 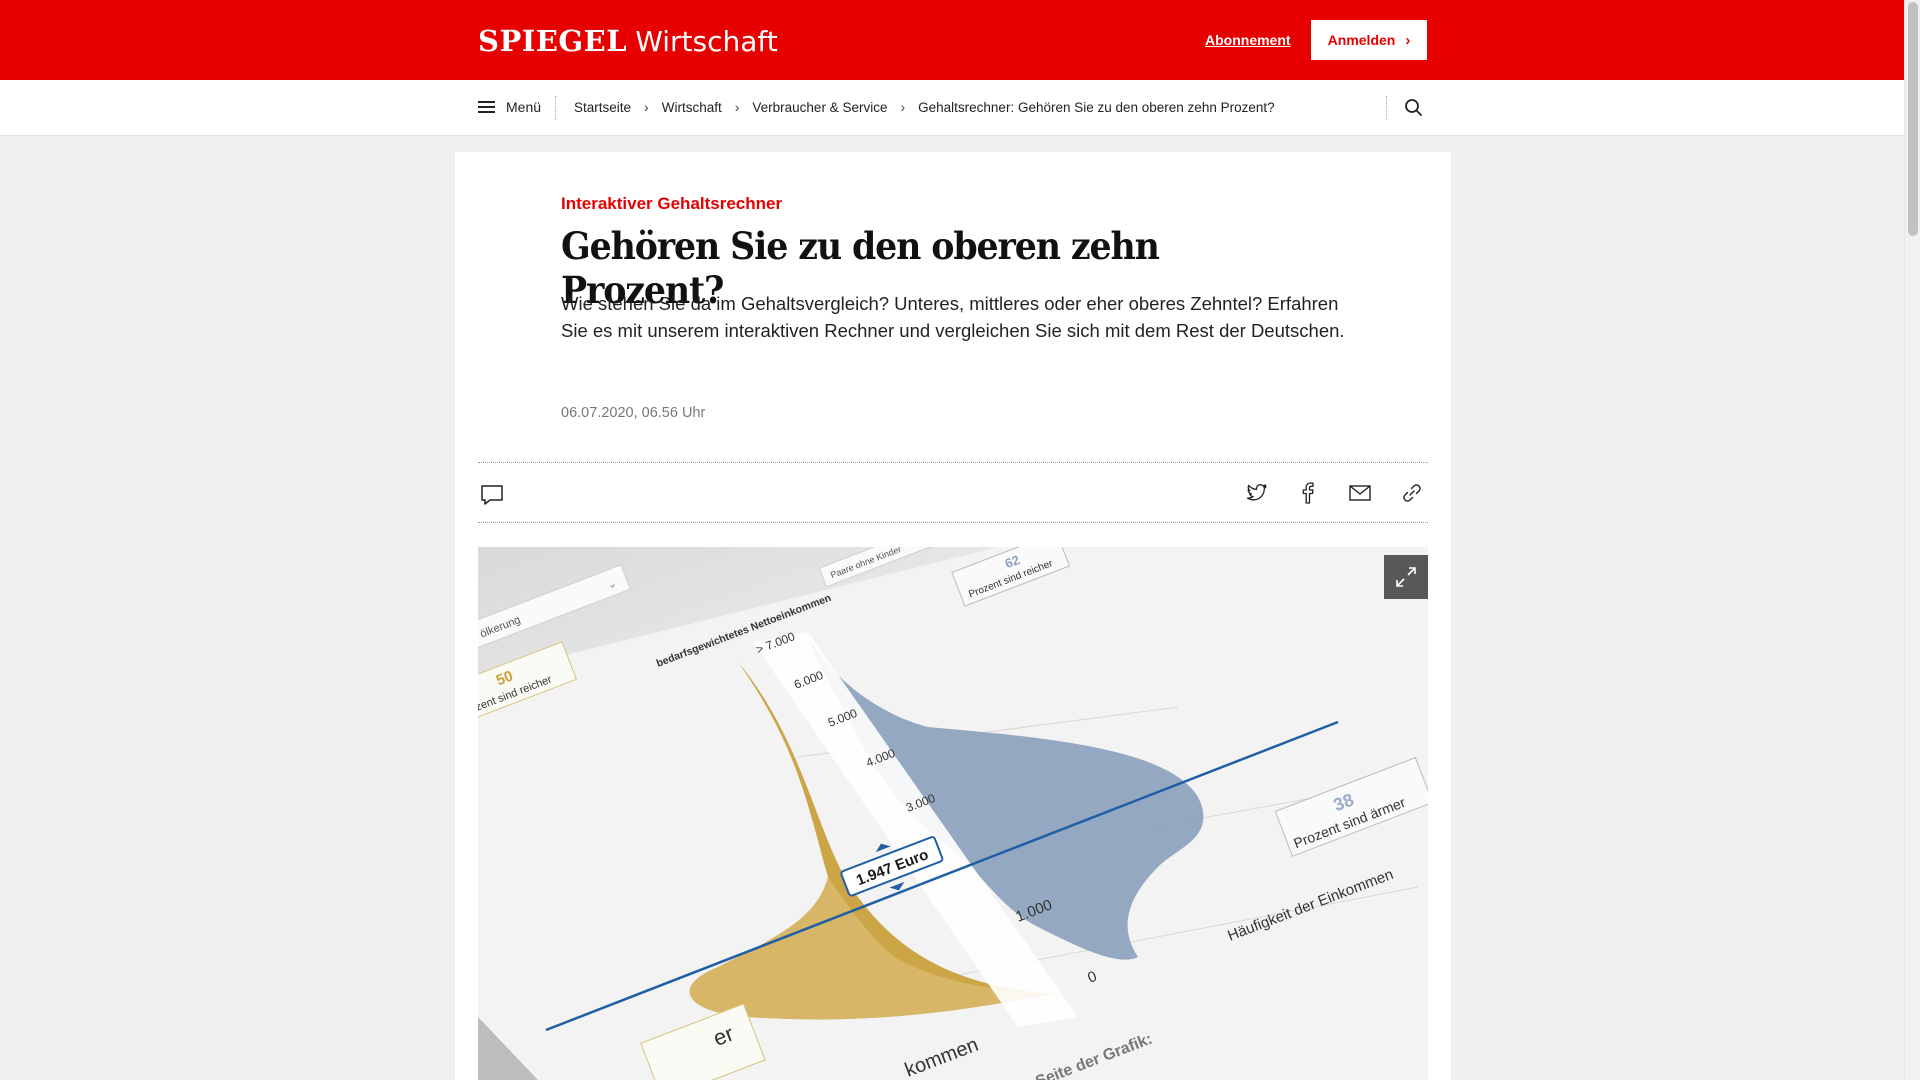 I want to click on logo-brand: SPIEGEL, so click(x=553, y=41).